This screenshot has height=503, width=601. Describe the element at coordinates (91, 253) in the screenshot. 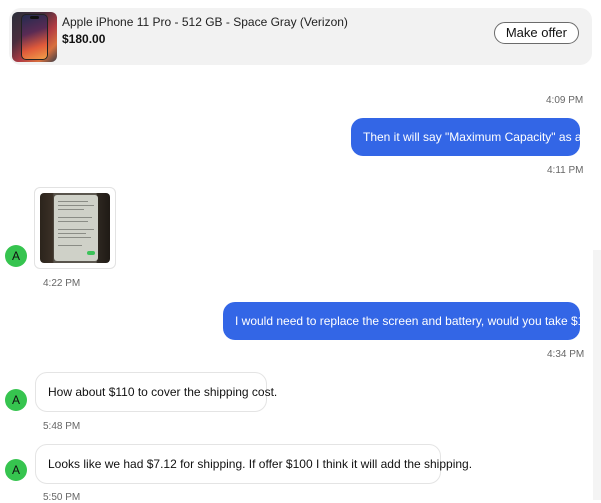

I see `photo-toggle` at that location.